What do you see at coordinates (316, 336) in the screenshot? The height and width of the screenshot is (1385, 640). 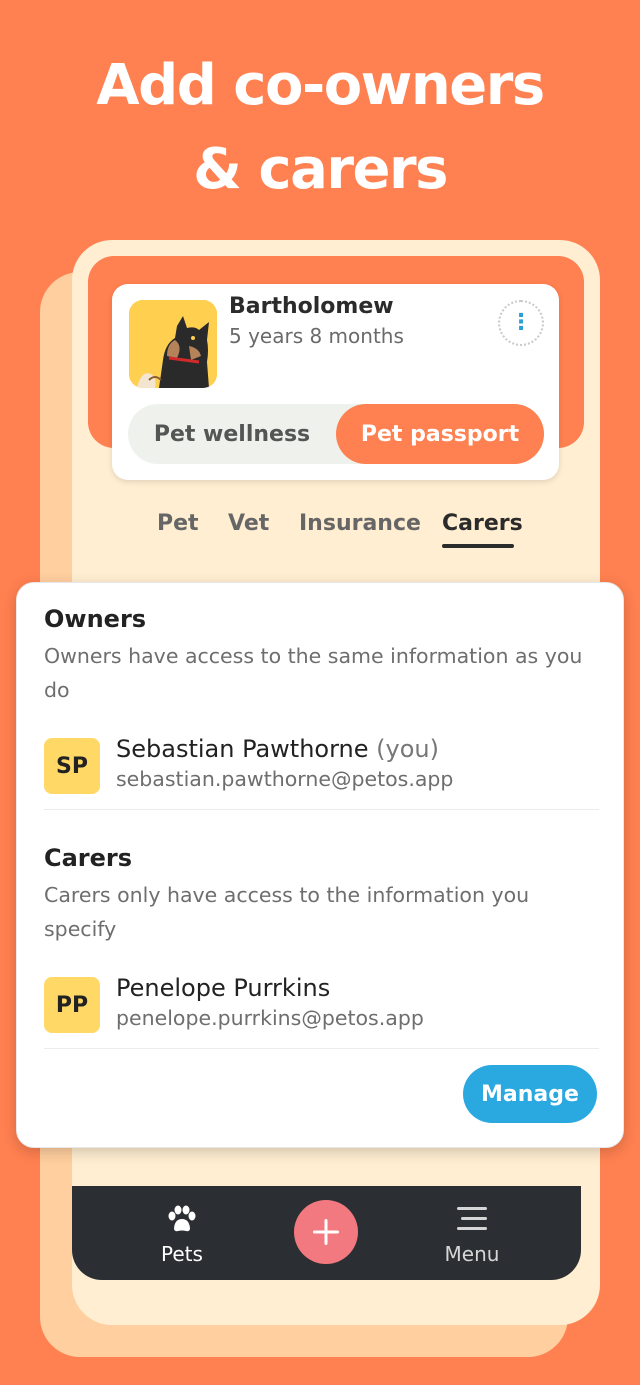 I see `pet-age: 5 years 8 months` at bounding box center [316, 336].